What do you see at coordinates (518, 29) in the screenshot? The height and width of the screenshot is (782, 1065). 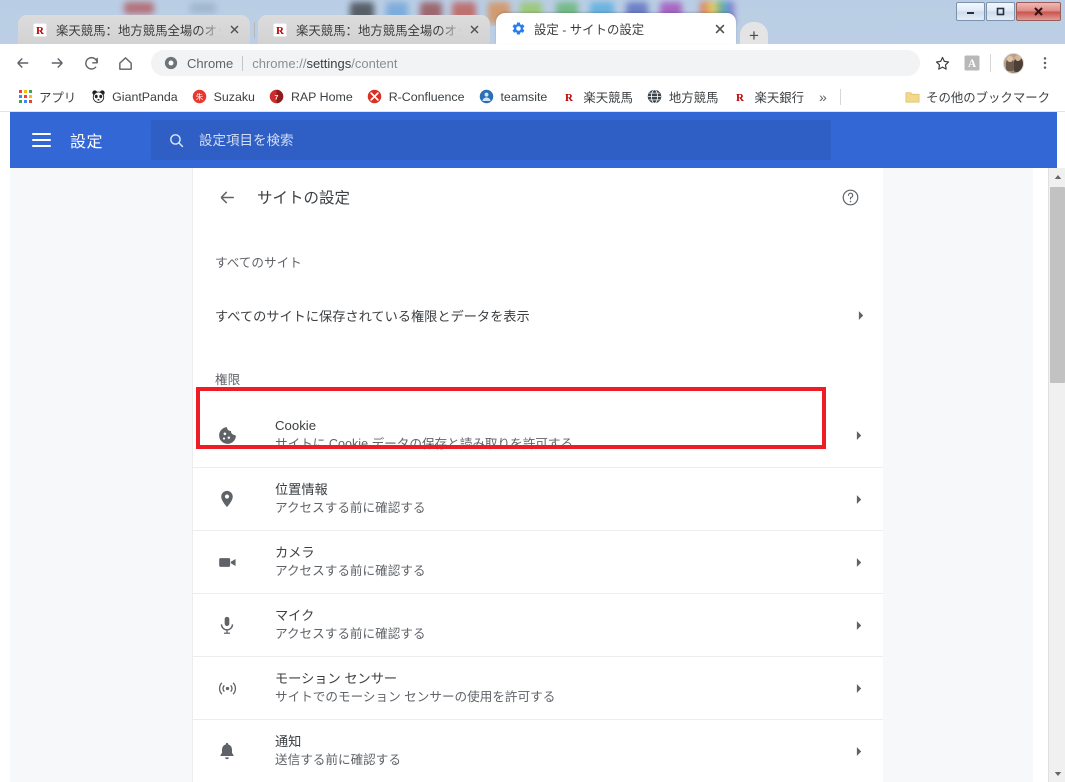 I see `settings-gear-icon` at bounding box center [518, 29].